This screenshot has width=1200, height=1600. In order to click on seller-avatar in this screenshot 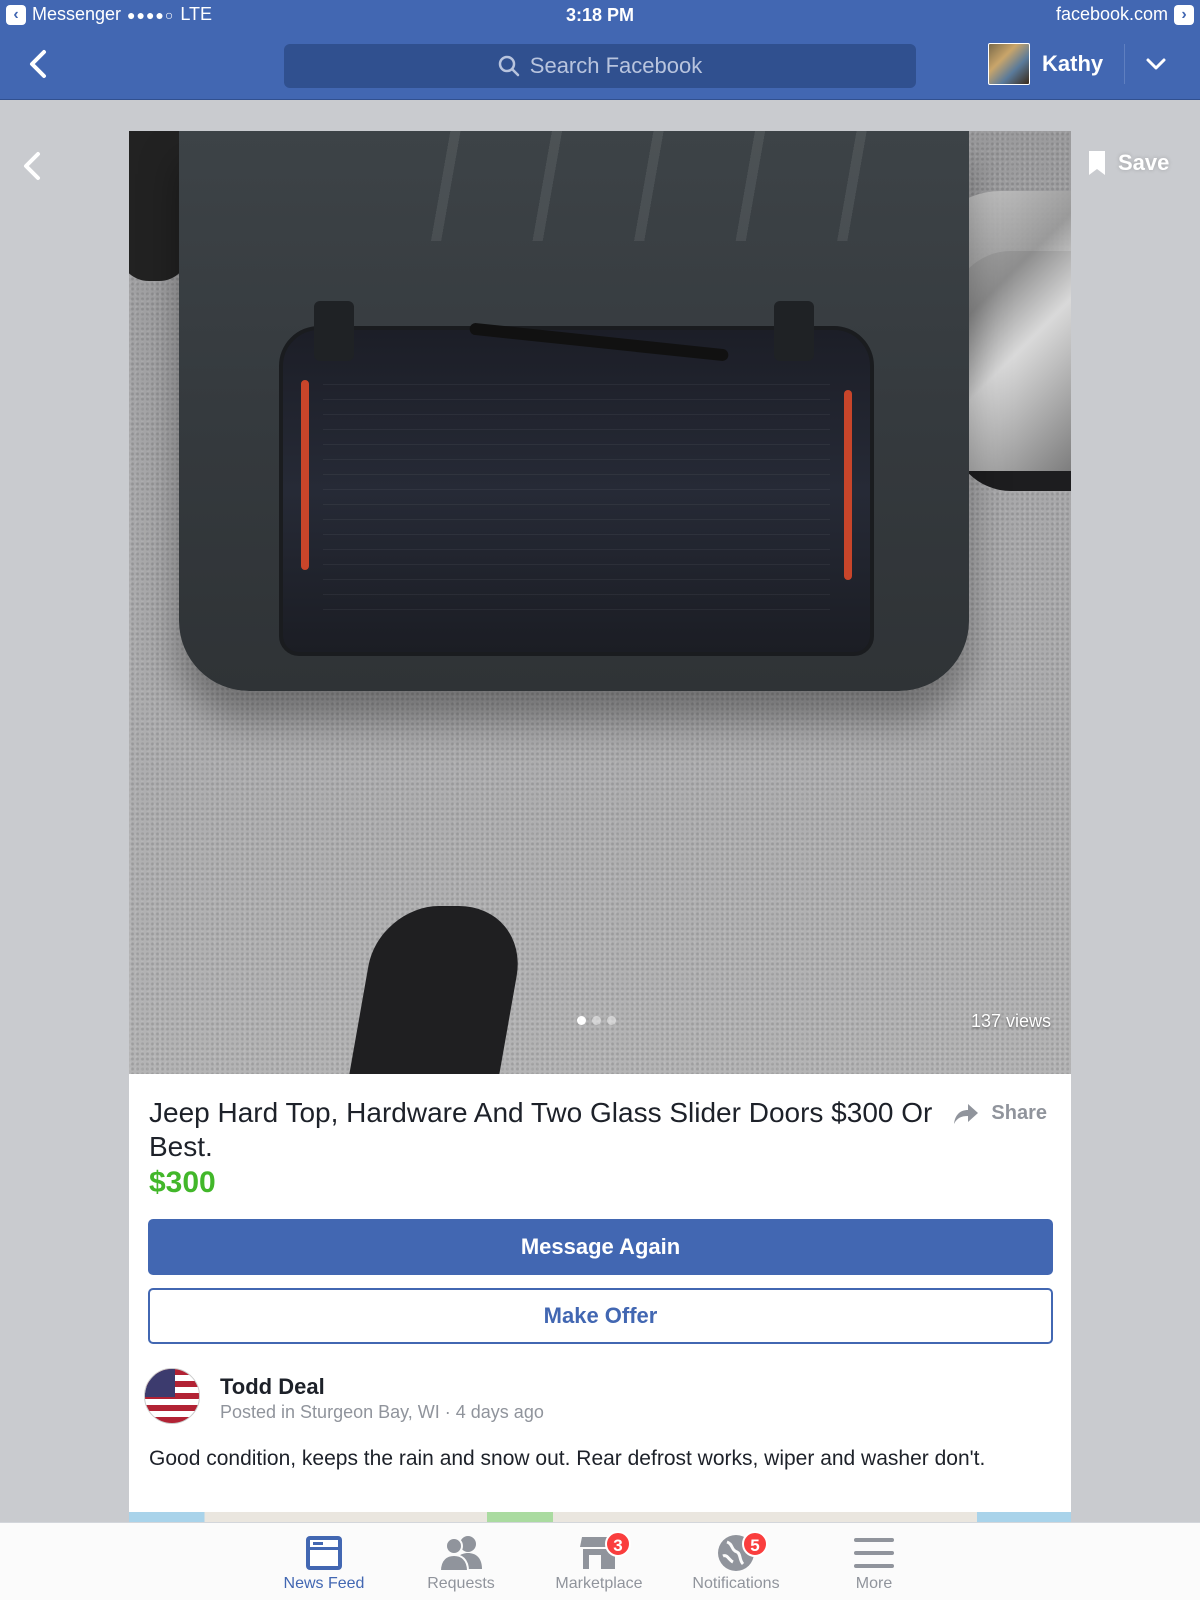, I will do `click(172, 1396)`.